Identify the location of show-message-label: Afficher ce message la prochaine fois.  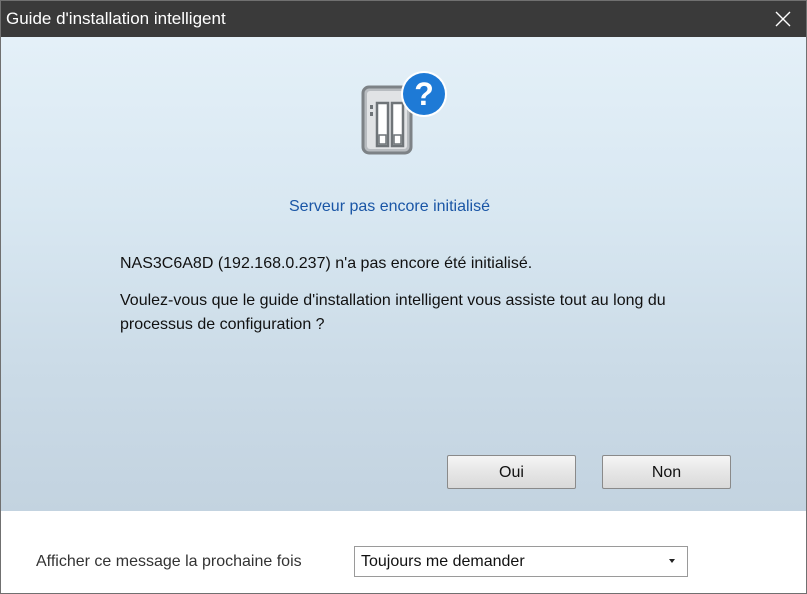
(169, 561).